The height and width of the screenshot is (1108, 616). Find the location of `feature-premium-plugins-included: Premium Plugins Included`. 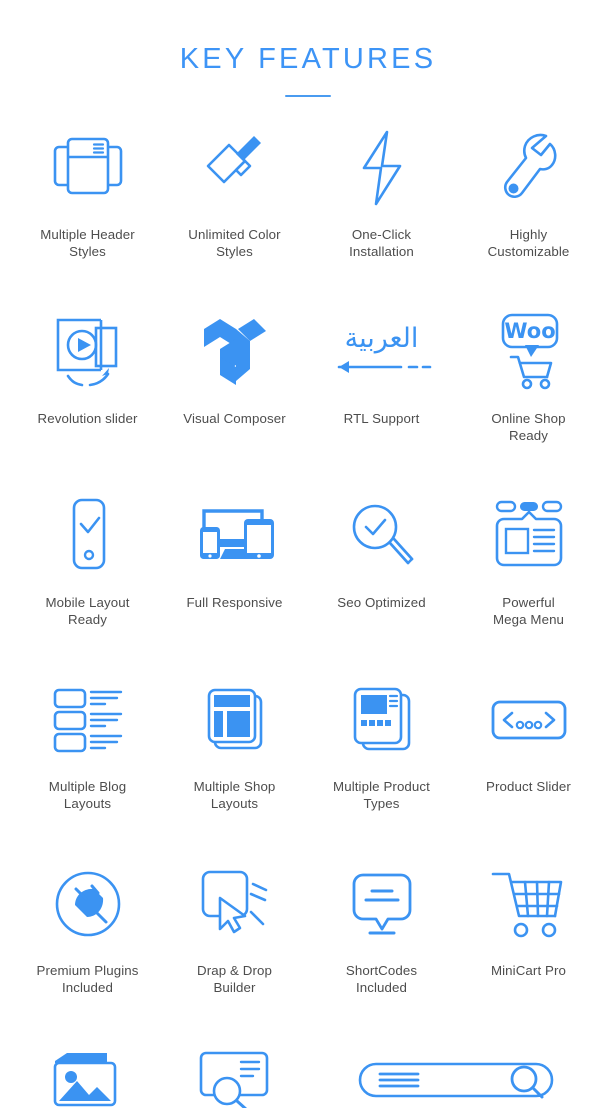

feature-premium-plugins-included: Premium Plugins Included is located at coordinates (87, 927).